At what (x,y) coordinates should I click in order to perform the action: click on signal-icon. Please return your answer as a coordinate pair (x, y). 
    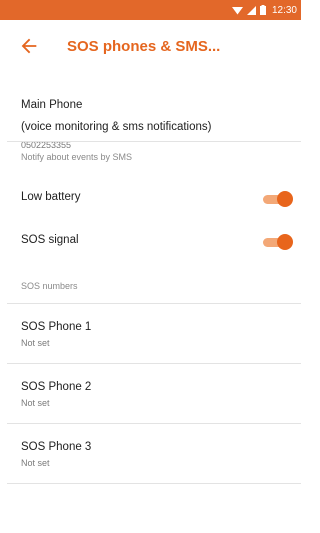
    Looking at the image, I should click on (251, 10).